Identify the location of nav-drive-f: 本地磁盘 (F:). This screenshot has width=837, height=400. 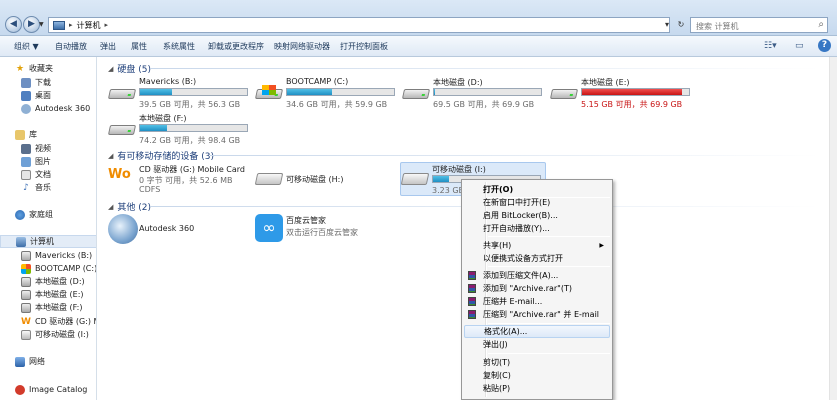
(48, 307).